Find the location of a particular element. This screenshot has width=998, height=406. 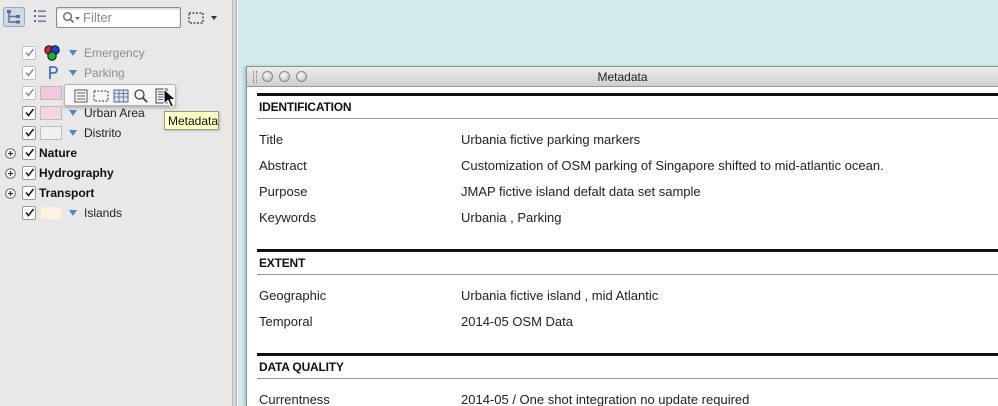

tree-view-button is located at coordinates (14, 17).